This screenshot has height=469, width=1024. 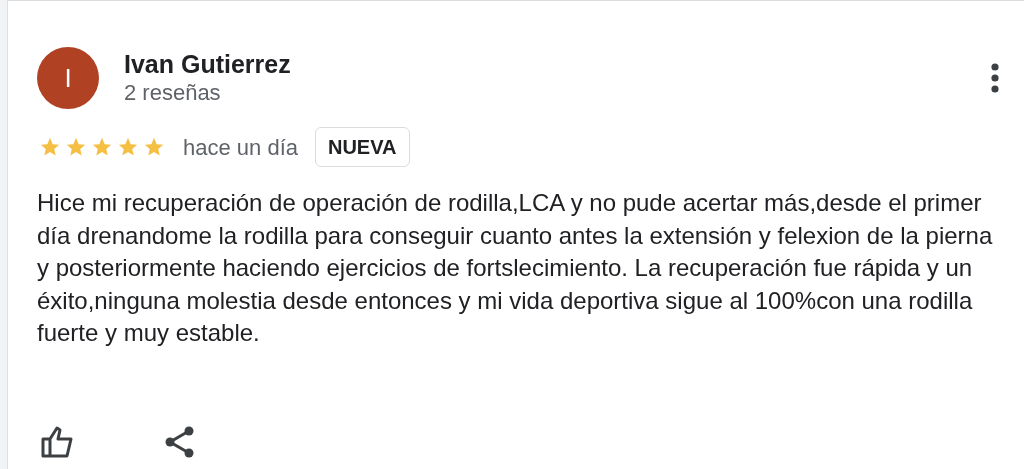 I want to click on new-badge: NUEVA, so click(x=362, y=147).